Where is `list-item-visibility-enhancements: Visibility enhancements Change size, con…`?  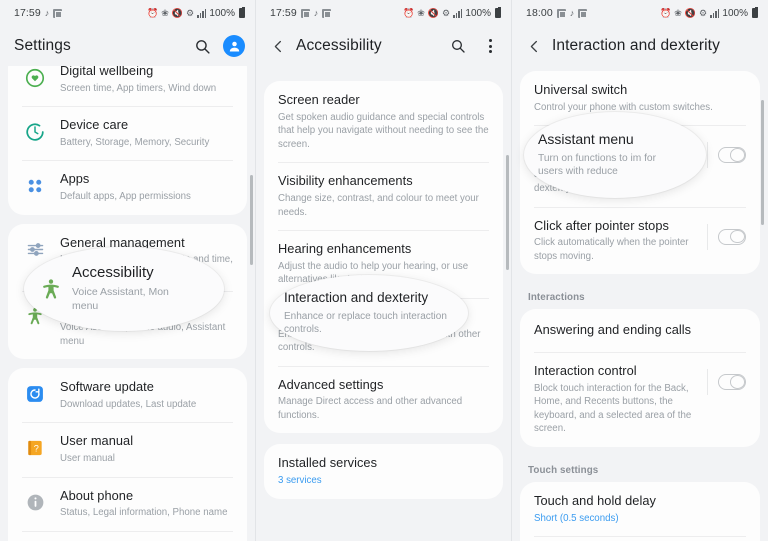 list-item-visibility-enhancements: Visibility enhancements Change size, con… is located at coordinates (383, 196).